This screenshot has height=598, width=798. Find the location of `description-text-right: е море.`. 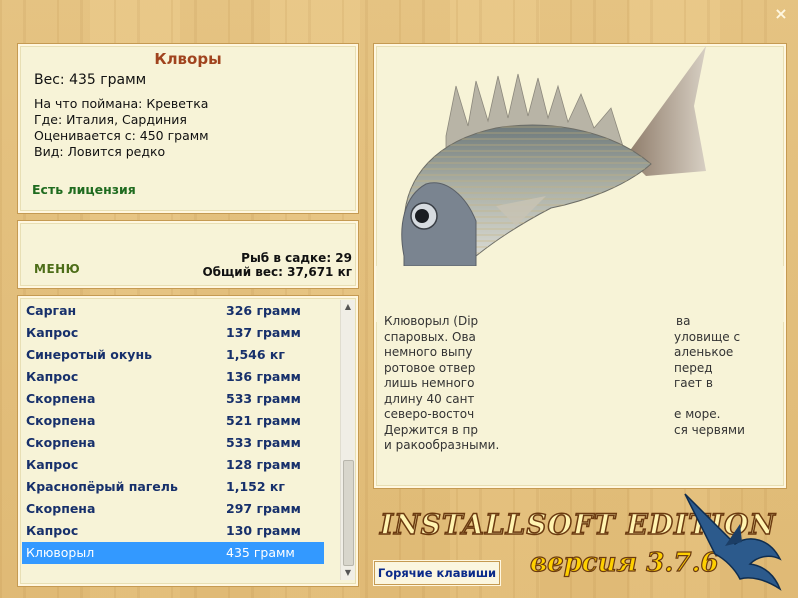

description-text-right: е море. is located at coordinates (697, 414).